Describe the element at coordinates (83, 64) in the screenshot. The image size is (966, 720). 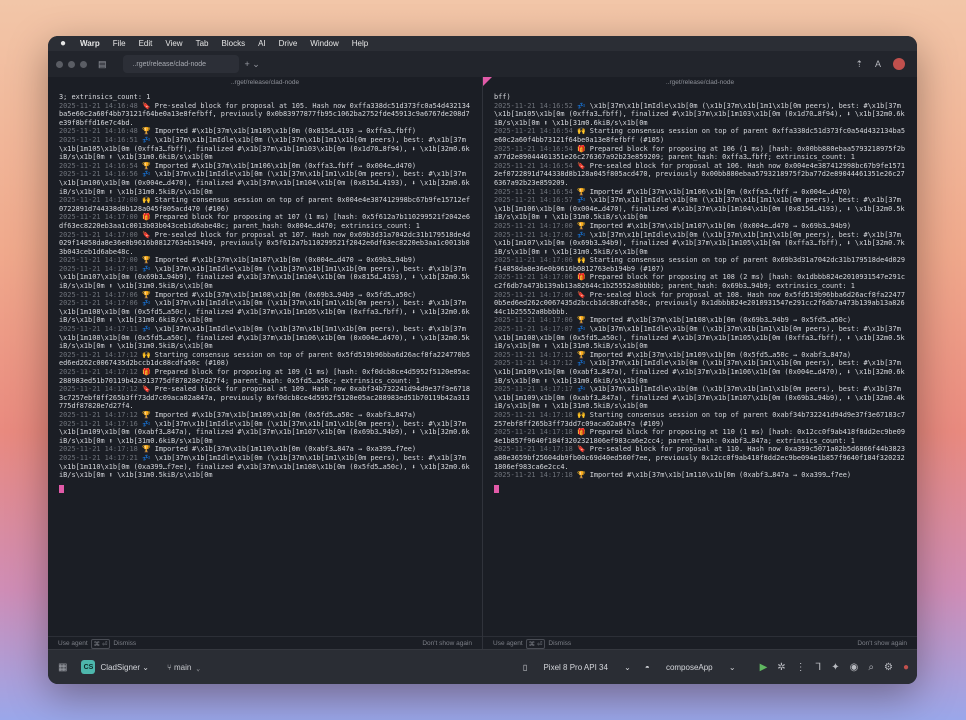
I see `zoom-window-button` at that location.